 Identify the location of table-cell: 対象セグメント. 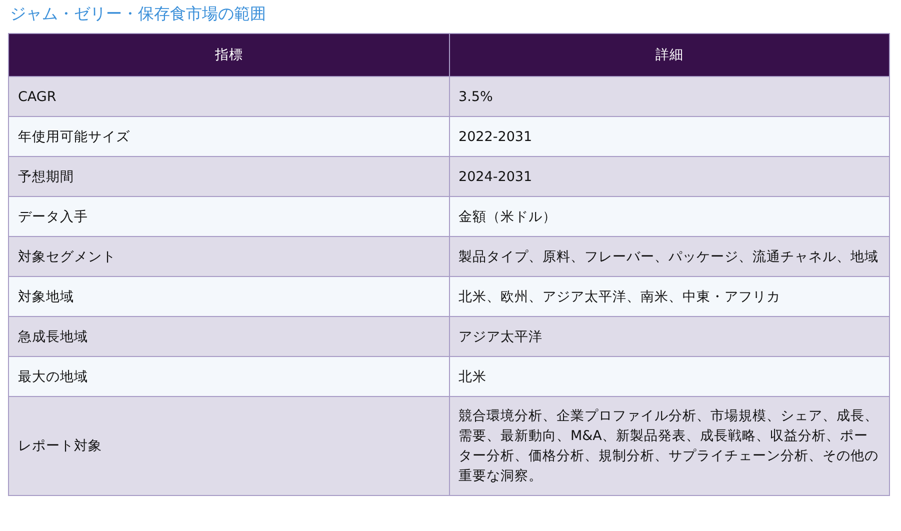
(228, 256).